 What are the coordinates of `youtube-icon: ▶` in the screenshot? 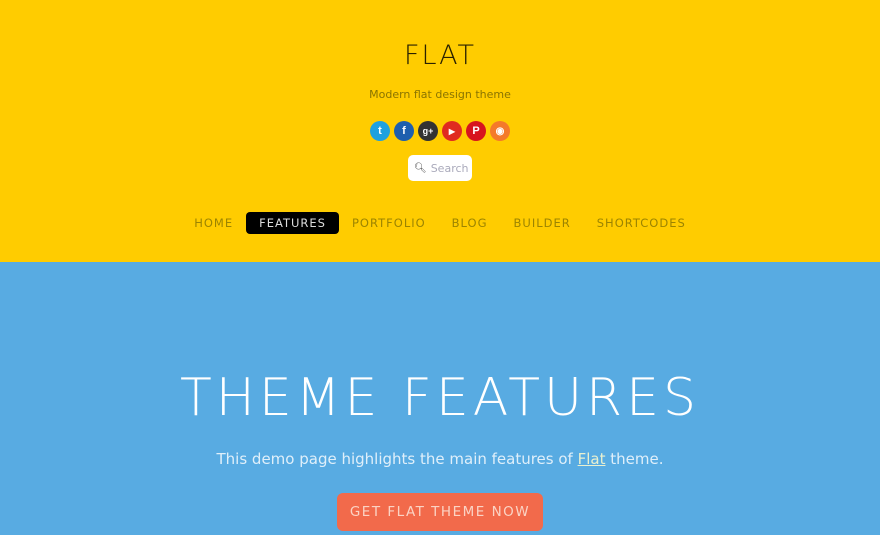 It's located at (452, 131).